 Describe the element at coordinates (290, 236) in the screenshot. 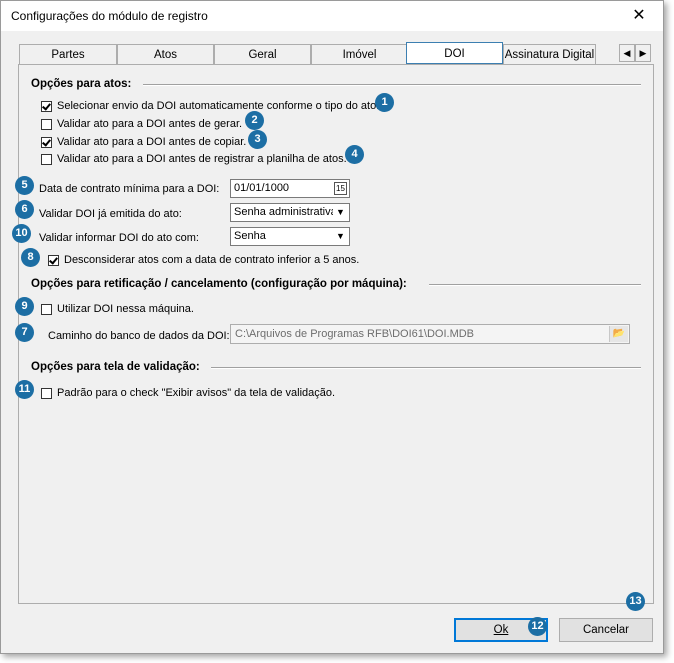

I see `validar-informar-select: Senha ▼` at that location.